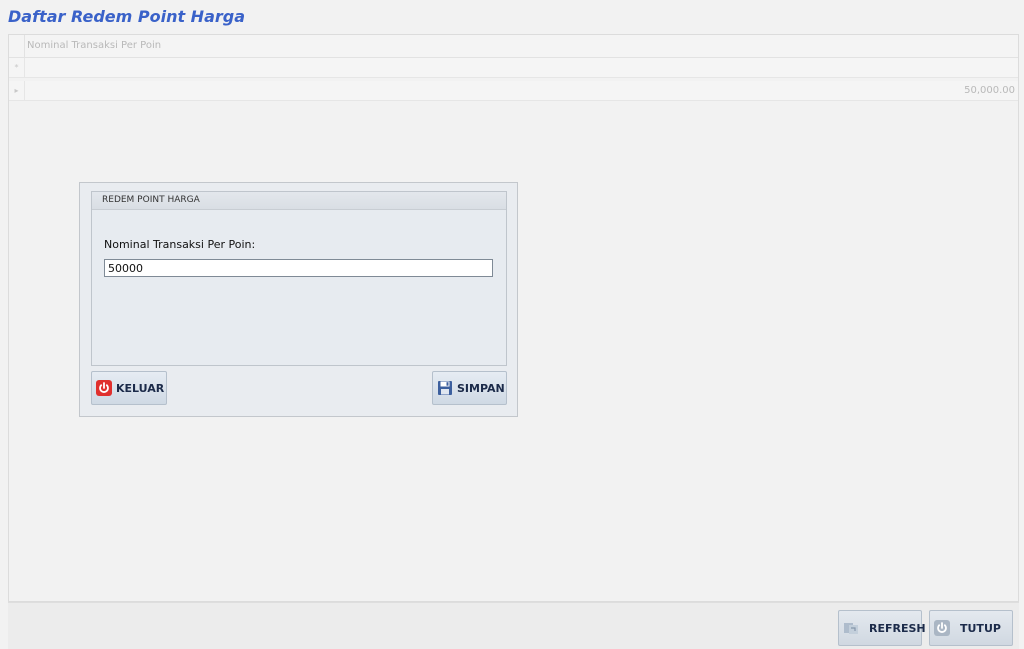  What do you see at coordinates (989, 90) in the screenshot?
I see `grid-cell-nominal: 50,000.00` at bounding box center [989, 90].